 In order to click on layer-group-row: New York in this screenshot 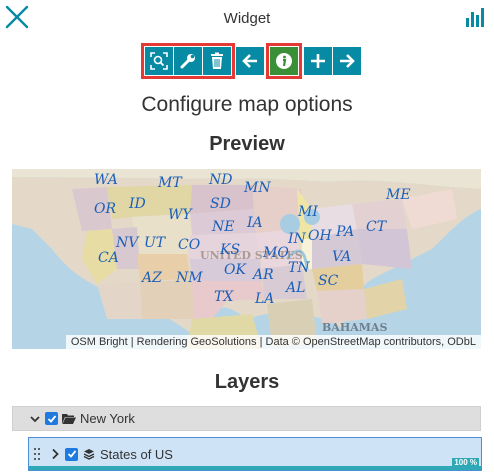, I will do `click(246, 418)`.